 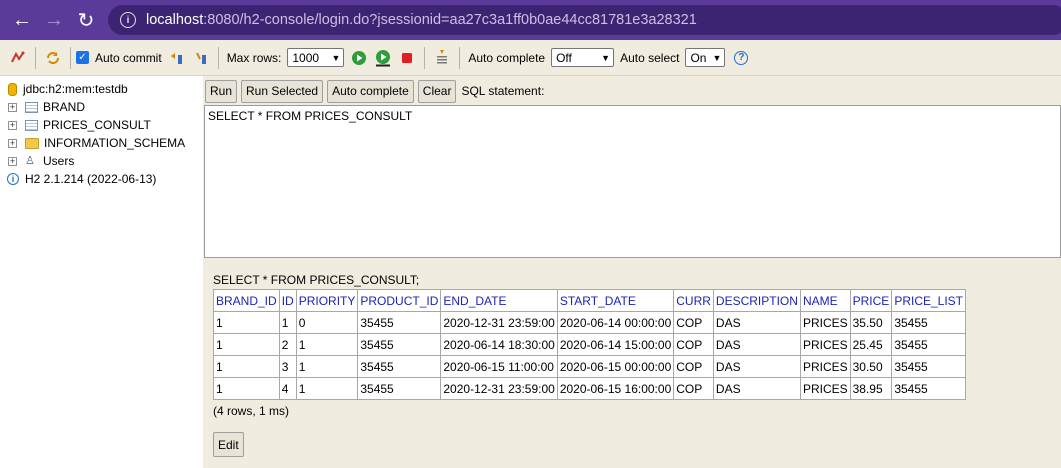 What do you see at coordinates (201, 58) in the screenshot?
I see `commit-icon` at bounding box center [201, 58].